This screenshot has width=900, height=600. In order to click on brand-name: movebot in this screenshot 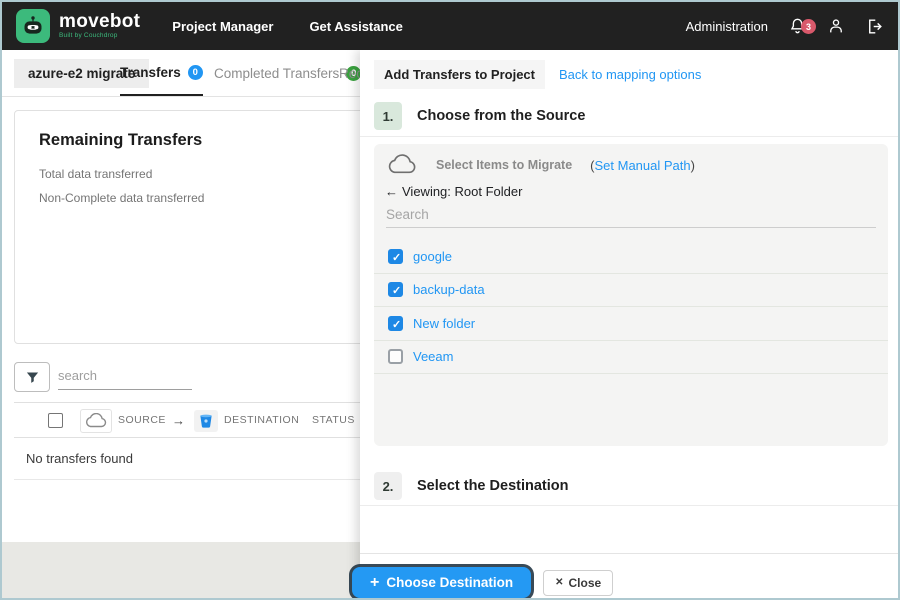, I will do `click(100, 22)`.